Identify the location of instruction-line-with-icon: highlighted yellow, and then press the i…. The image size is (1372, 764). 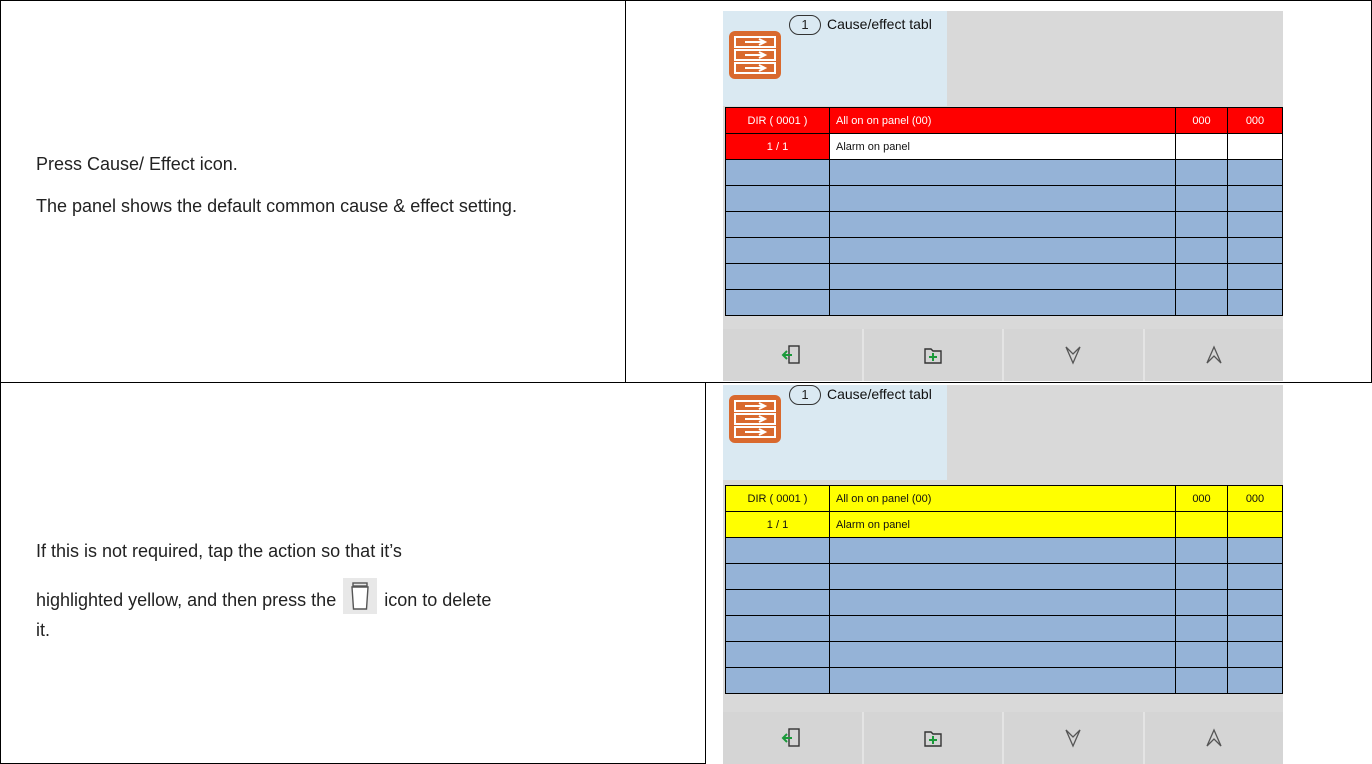
(326, 596).